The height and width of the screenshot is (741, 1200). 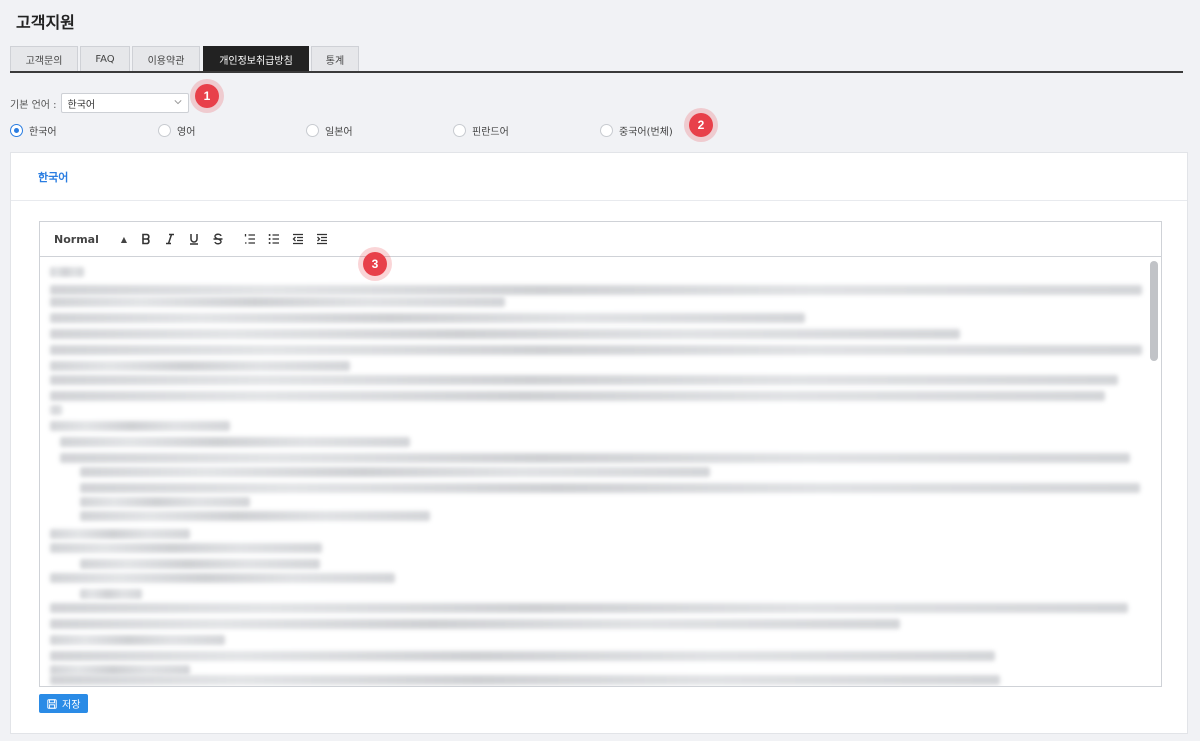 What do you see at coordinates (105, 58) in the screenshot?
I see `tab-faq: FAQ` at bounding box center [105, 58].